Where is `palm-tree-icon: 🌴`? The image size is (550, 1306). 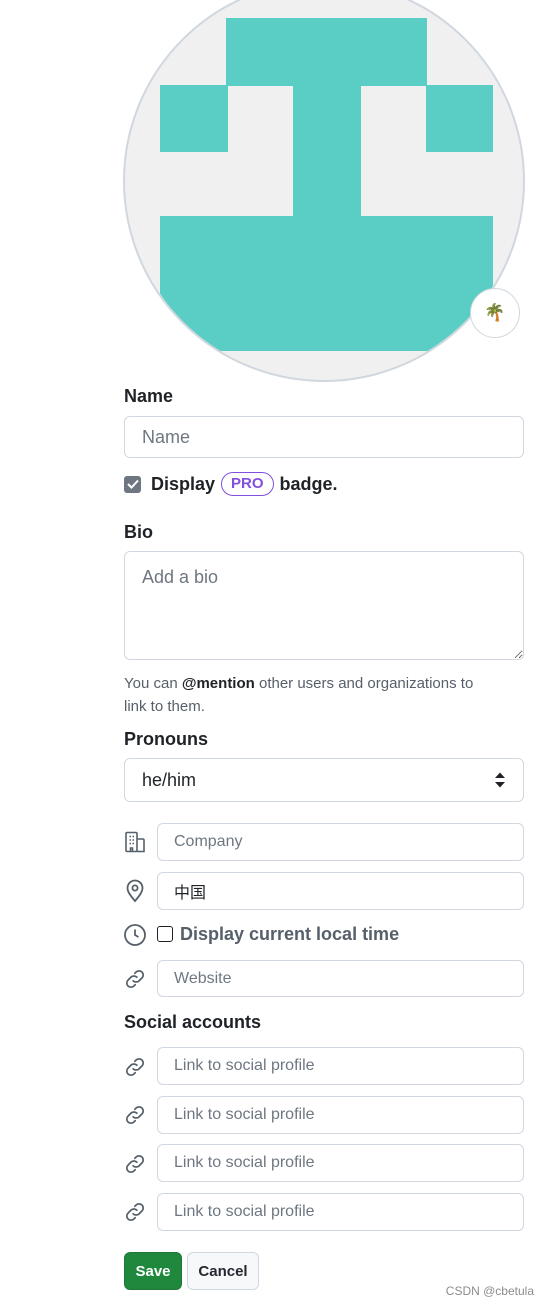
palm-tree-icon: 🌴 is located at coordinates (495, 312).